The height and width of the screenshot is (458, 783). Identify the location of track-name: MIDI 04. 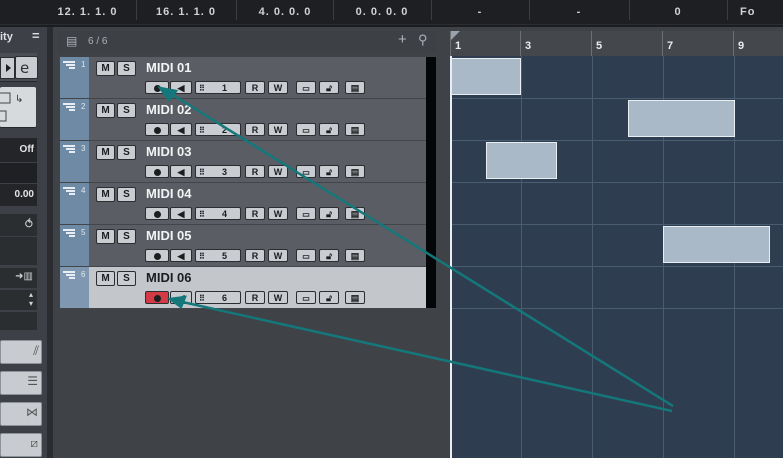
(169, 193).